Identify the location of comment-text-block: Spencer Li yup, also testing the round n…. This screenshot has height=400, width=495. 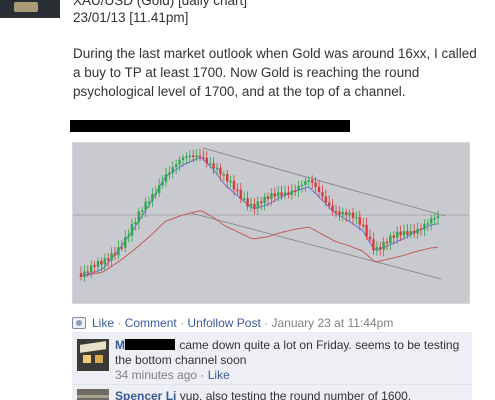
(263, 394).